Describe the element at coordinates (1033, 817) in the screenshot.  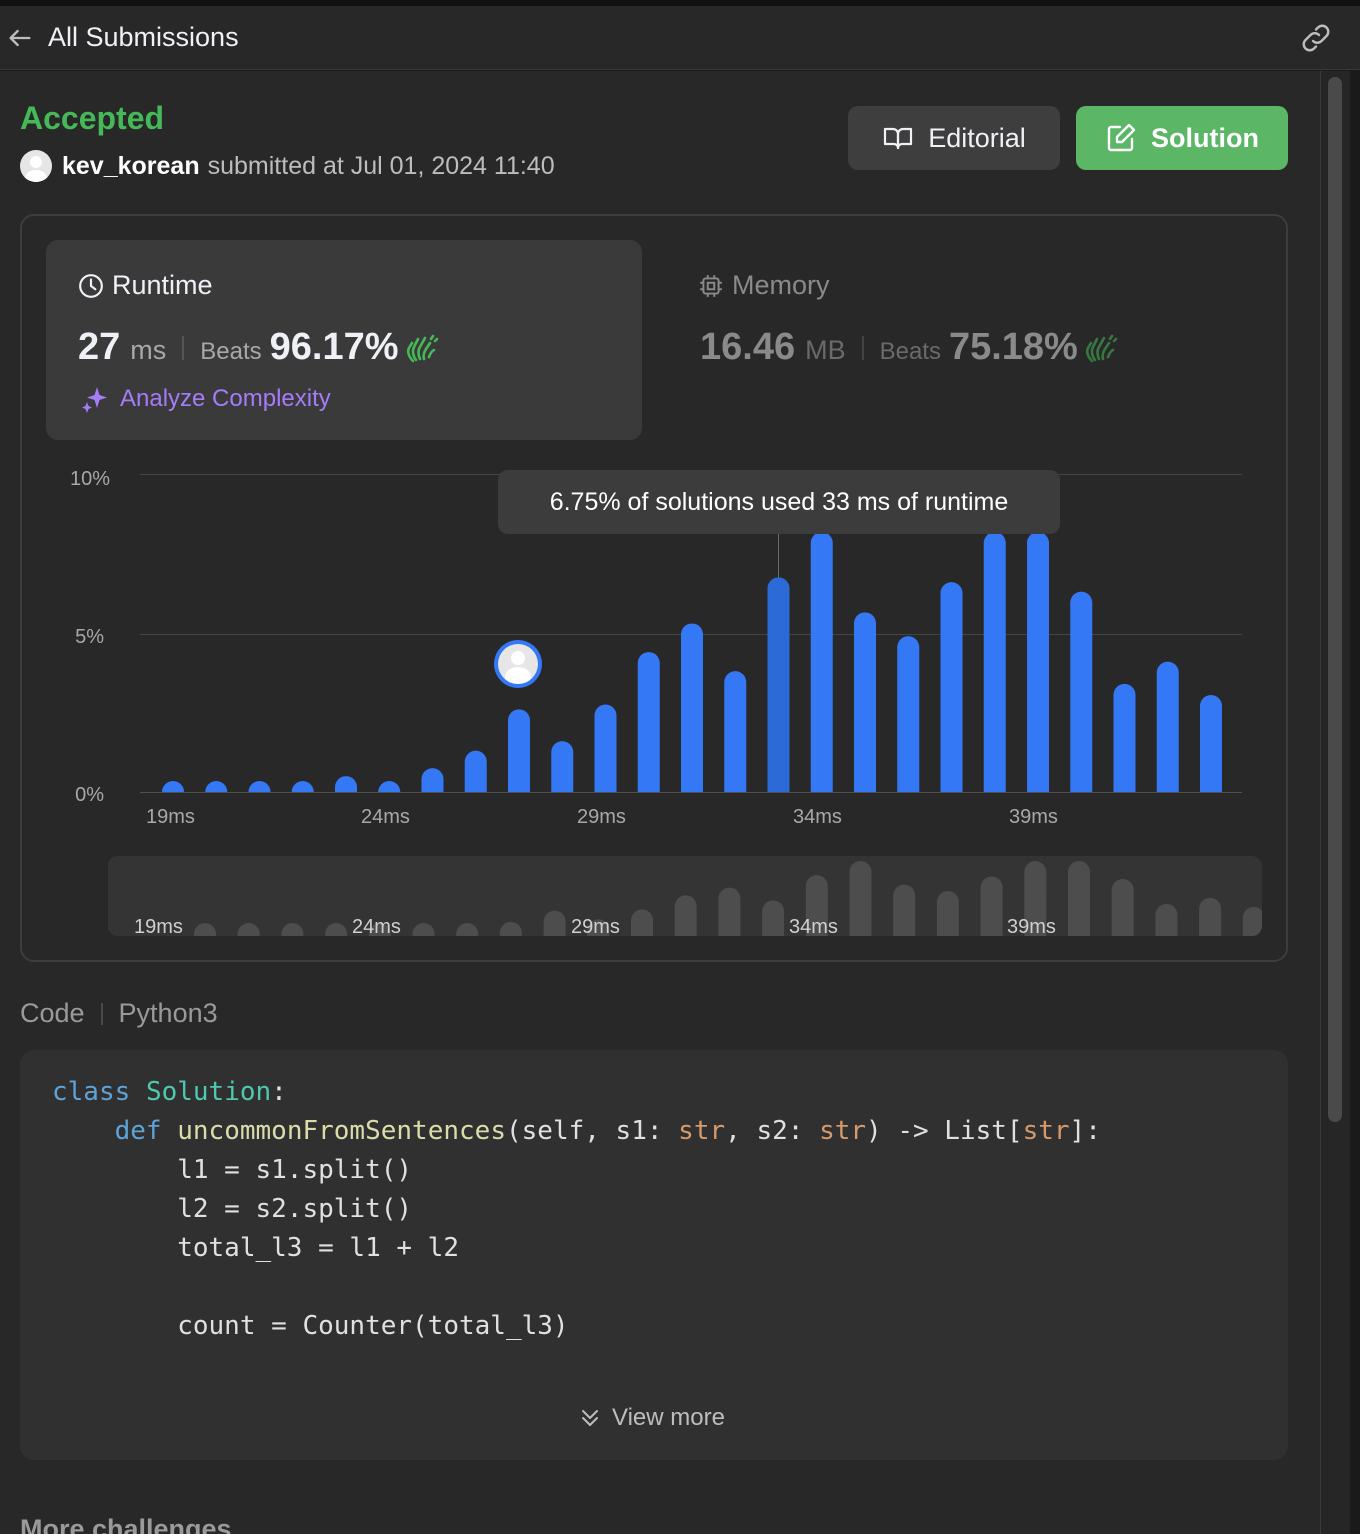
I see `x-tick-label: 39ms` at that location.